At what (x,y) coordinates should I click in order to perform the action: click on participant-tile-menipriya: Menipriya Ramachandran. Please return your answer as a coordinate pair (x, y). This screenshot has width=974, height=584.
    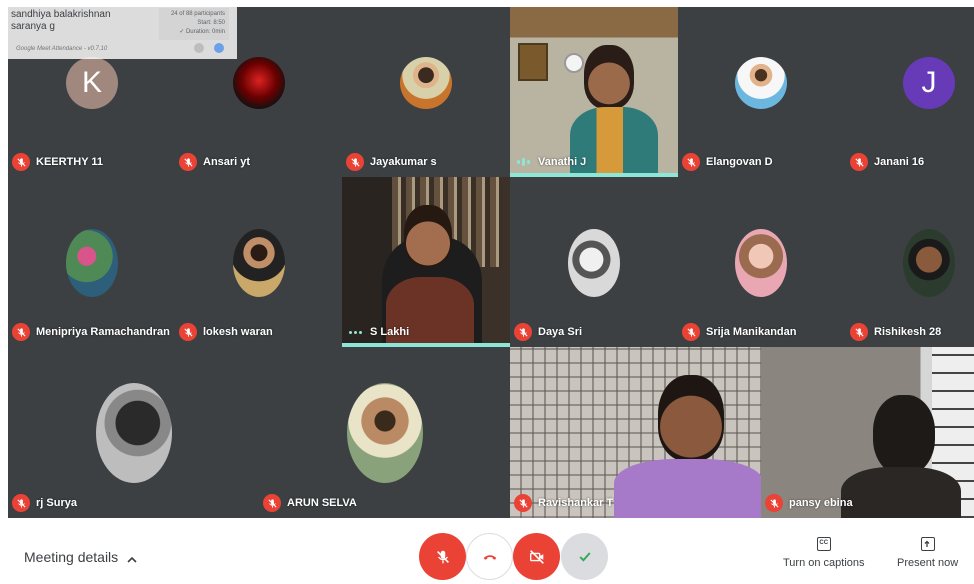
    Looking at the image, I should click on (91, 262).